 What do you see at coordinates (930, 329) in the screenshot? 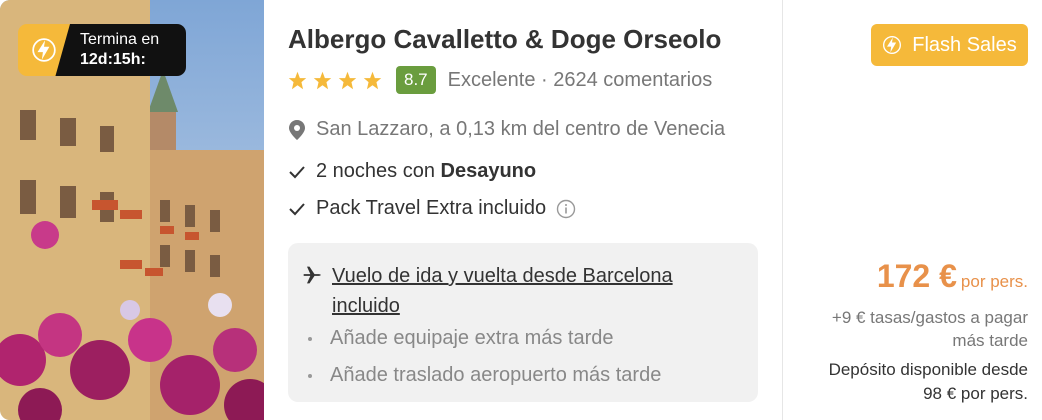
I see `taxes-note: +9 € tasas/gastos a pagar más tarde` at bounding box center [930, 329].